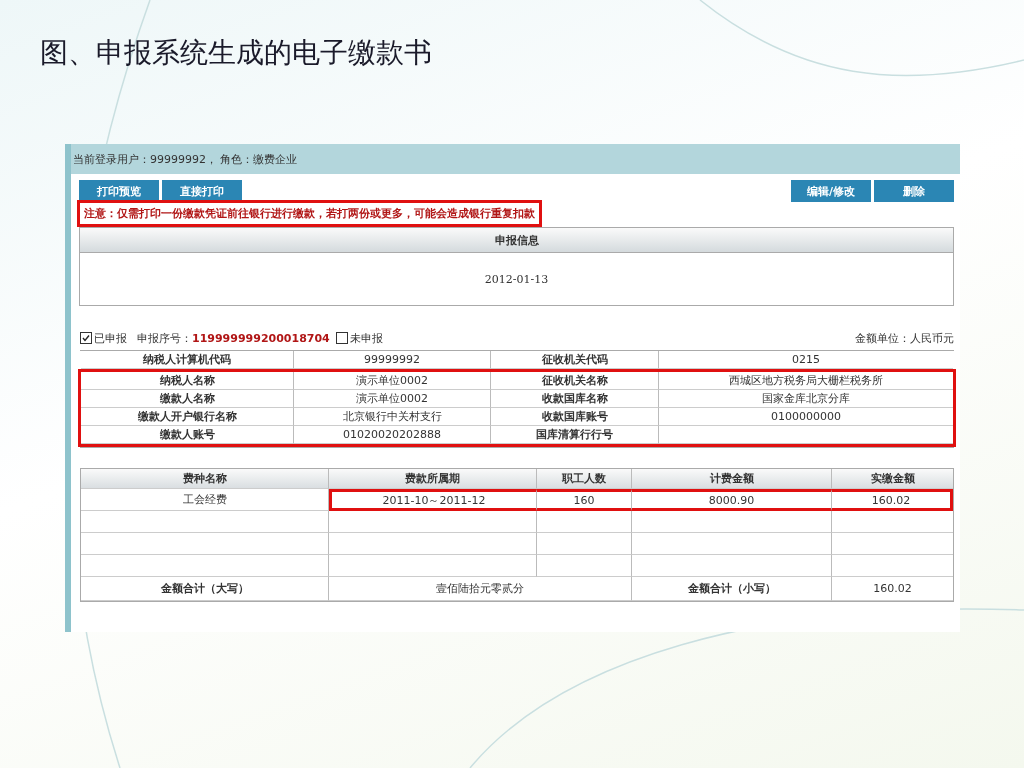 Image resolution: width=1024 pixels, height=768 pixels. Describe the element at coordinates (433, 500) in the screenshot. I see `table-cell: 2011-10～2011-12` at that location.